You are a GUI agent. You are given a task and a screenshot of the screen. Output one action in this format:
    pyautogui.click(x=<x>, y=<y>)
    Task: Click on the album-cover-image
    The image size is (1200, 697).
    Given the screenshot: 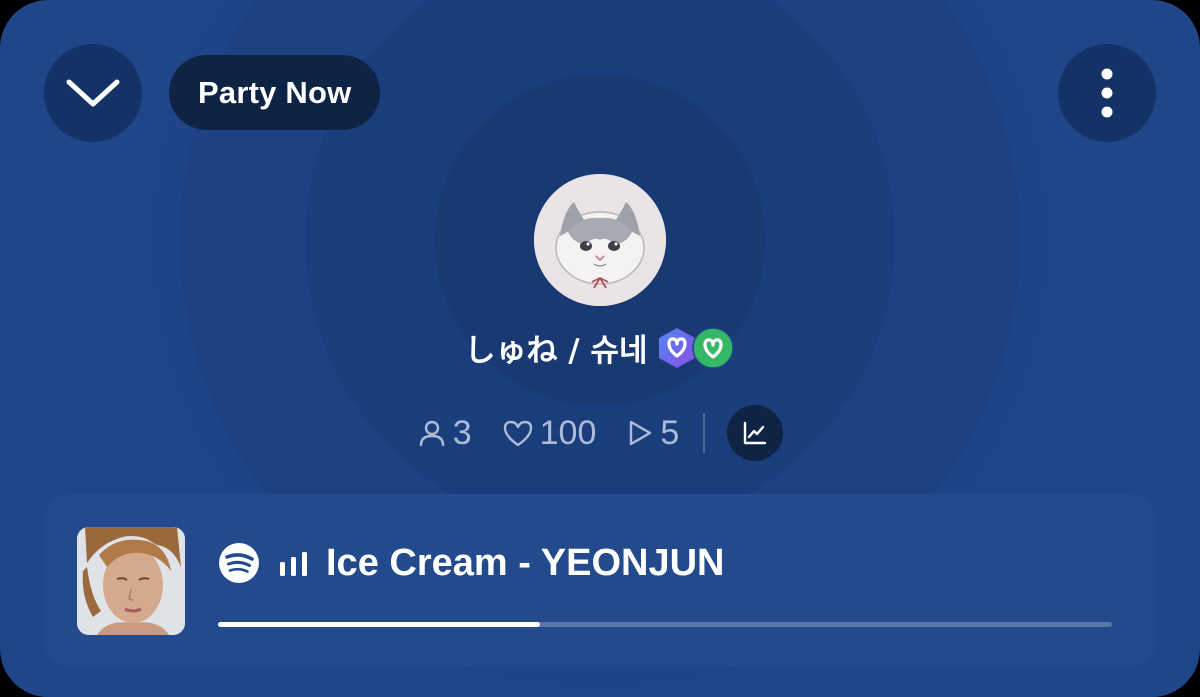 What is the action you would take?
    pyautogui.click(x=131, y=581)
    